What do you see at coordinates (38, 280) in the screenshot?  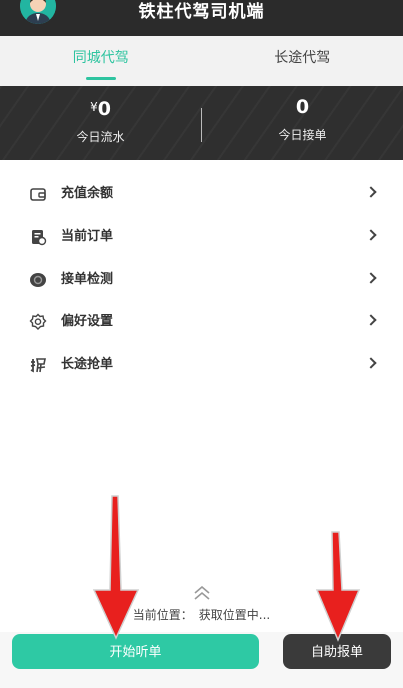 I see `detect-icon` at bounding box center [38, 280].